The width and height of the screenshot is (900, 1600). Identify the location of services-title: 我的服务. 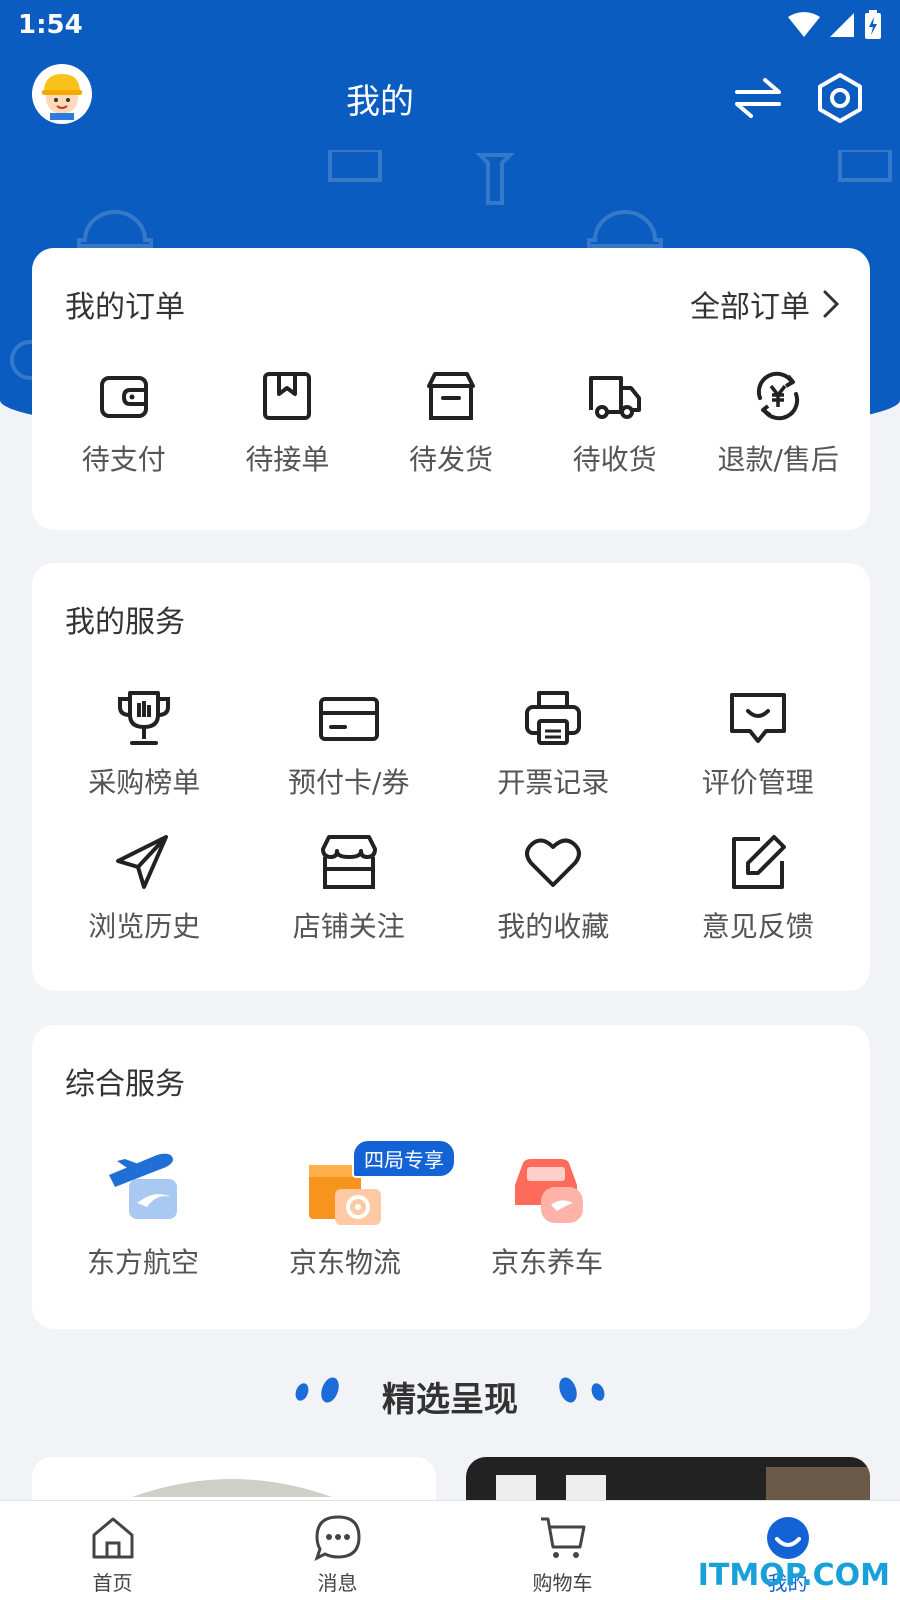
(125, 622).